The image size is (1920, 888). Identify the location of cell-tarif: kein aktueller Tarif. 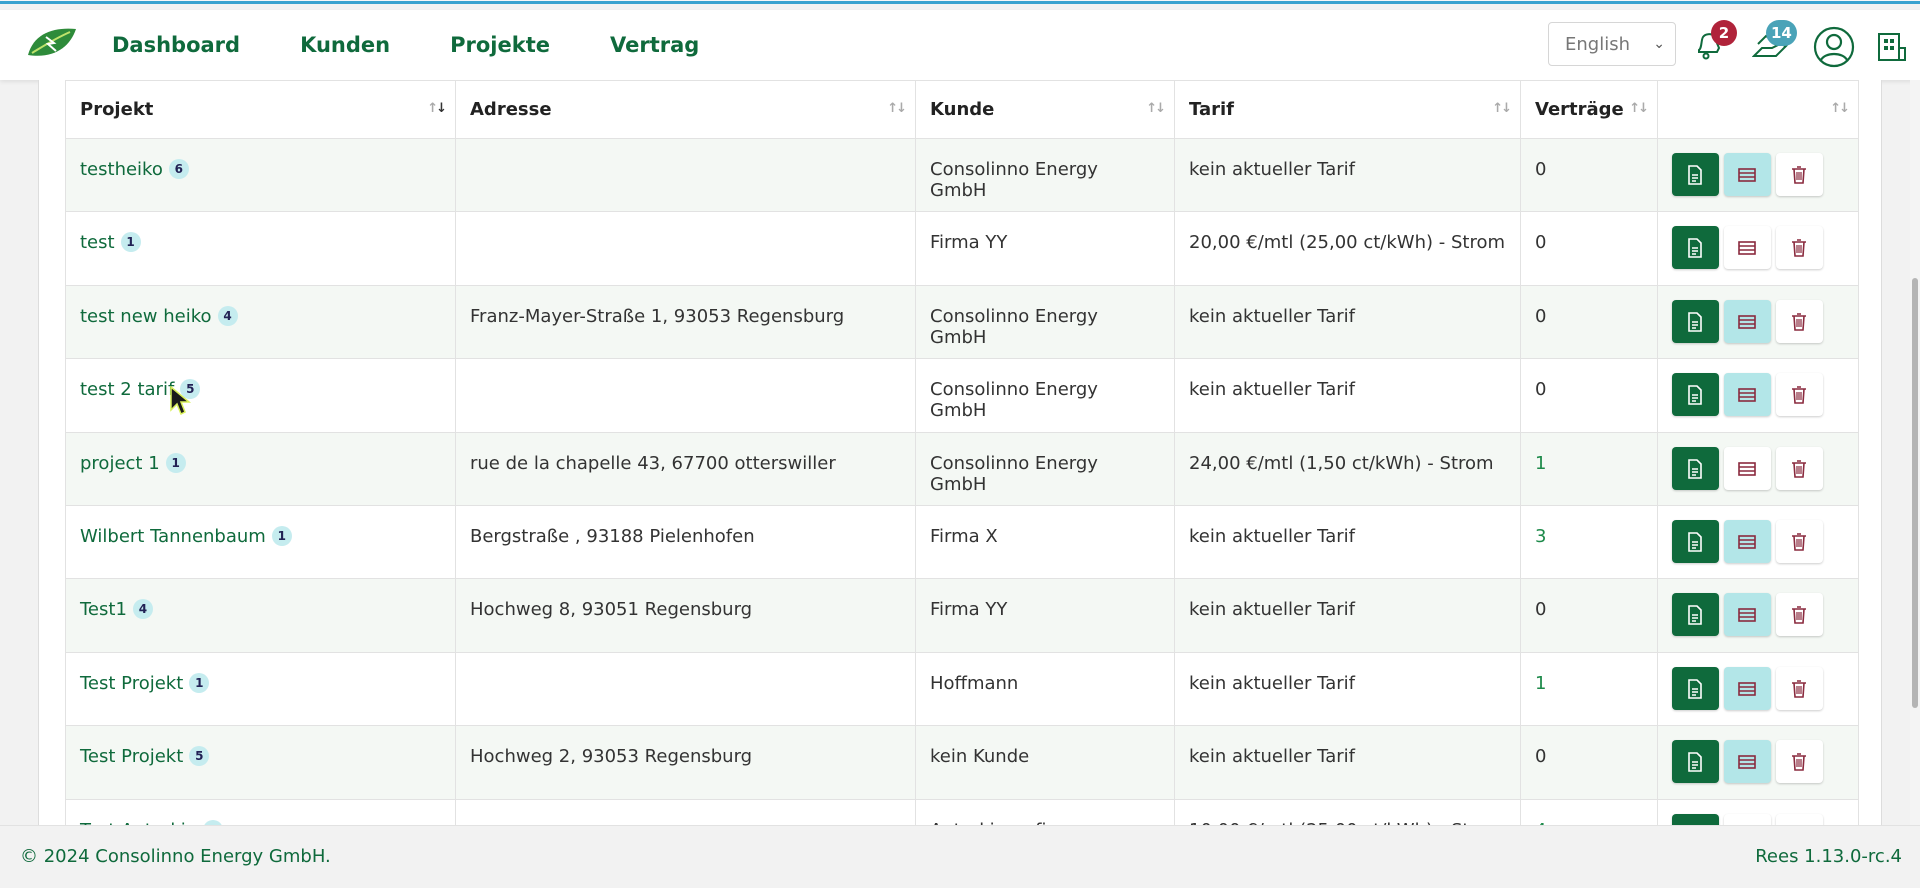
(1347, 542).